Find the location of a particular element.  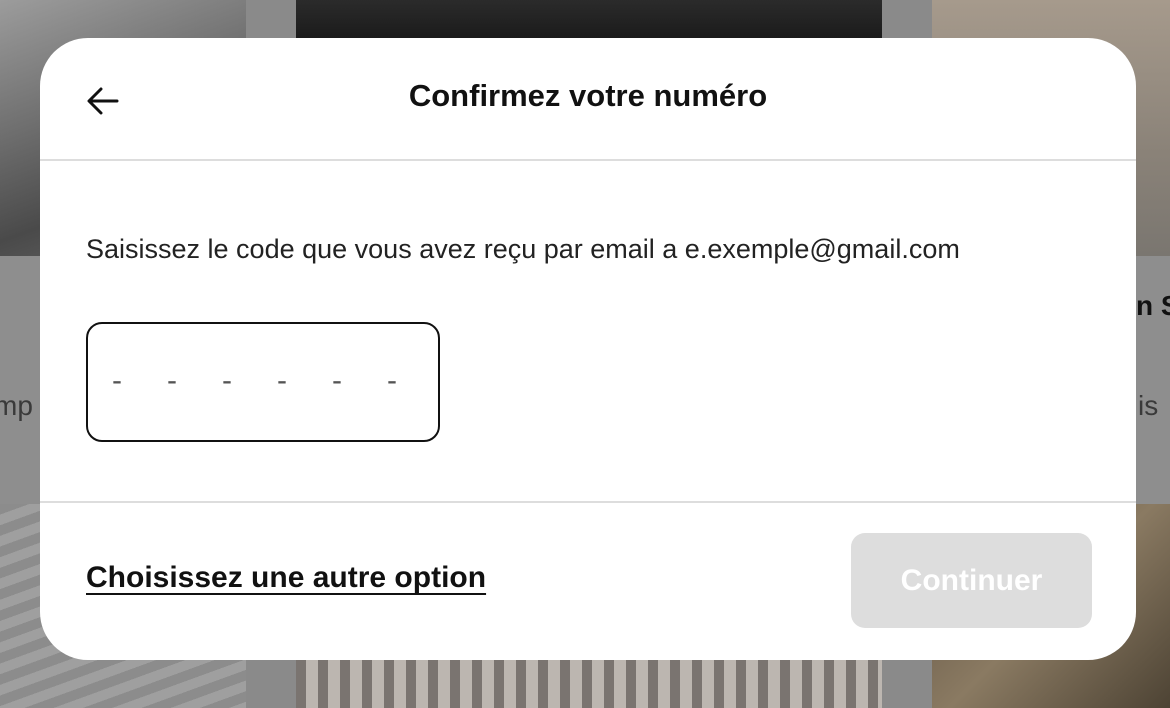

verification-code-input: - - - - - - is located at coordinates (263, 382).